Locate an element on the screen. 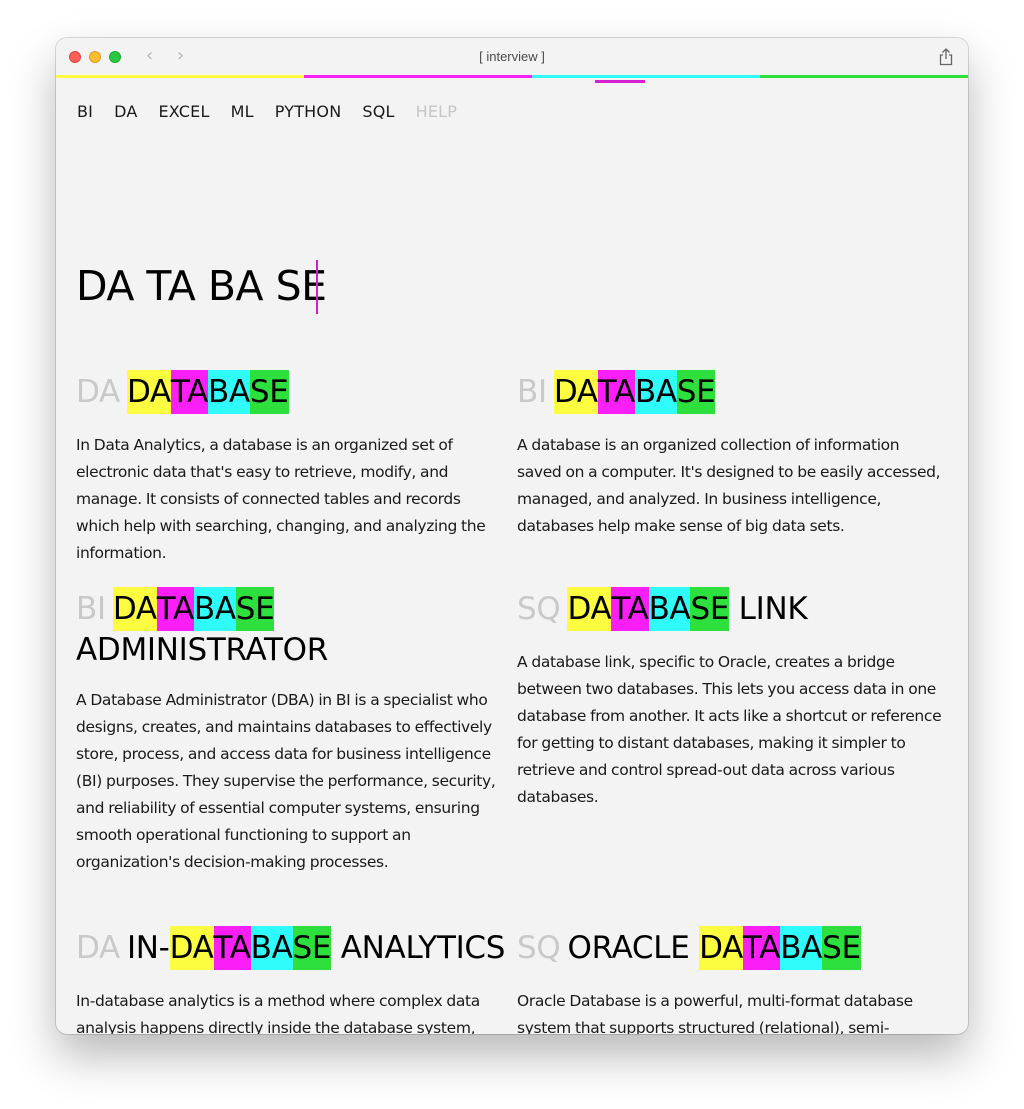 This screenshot has height=1109, width=1024. menu-item-help: HELP is located at coordinates (437, 111).